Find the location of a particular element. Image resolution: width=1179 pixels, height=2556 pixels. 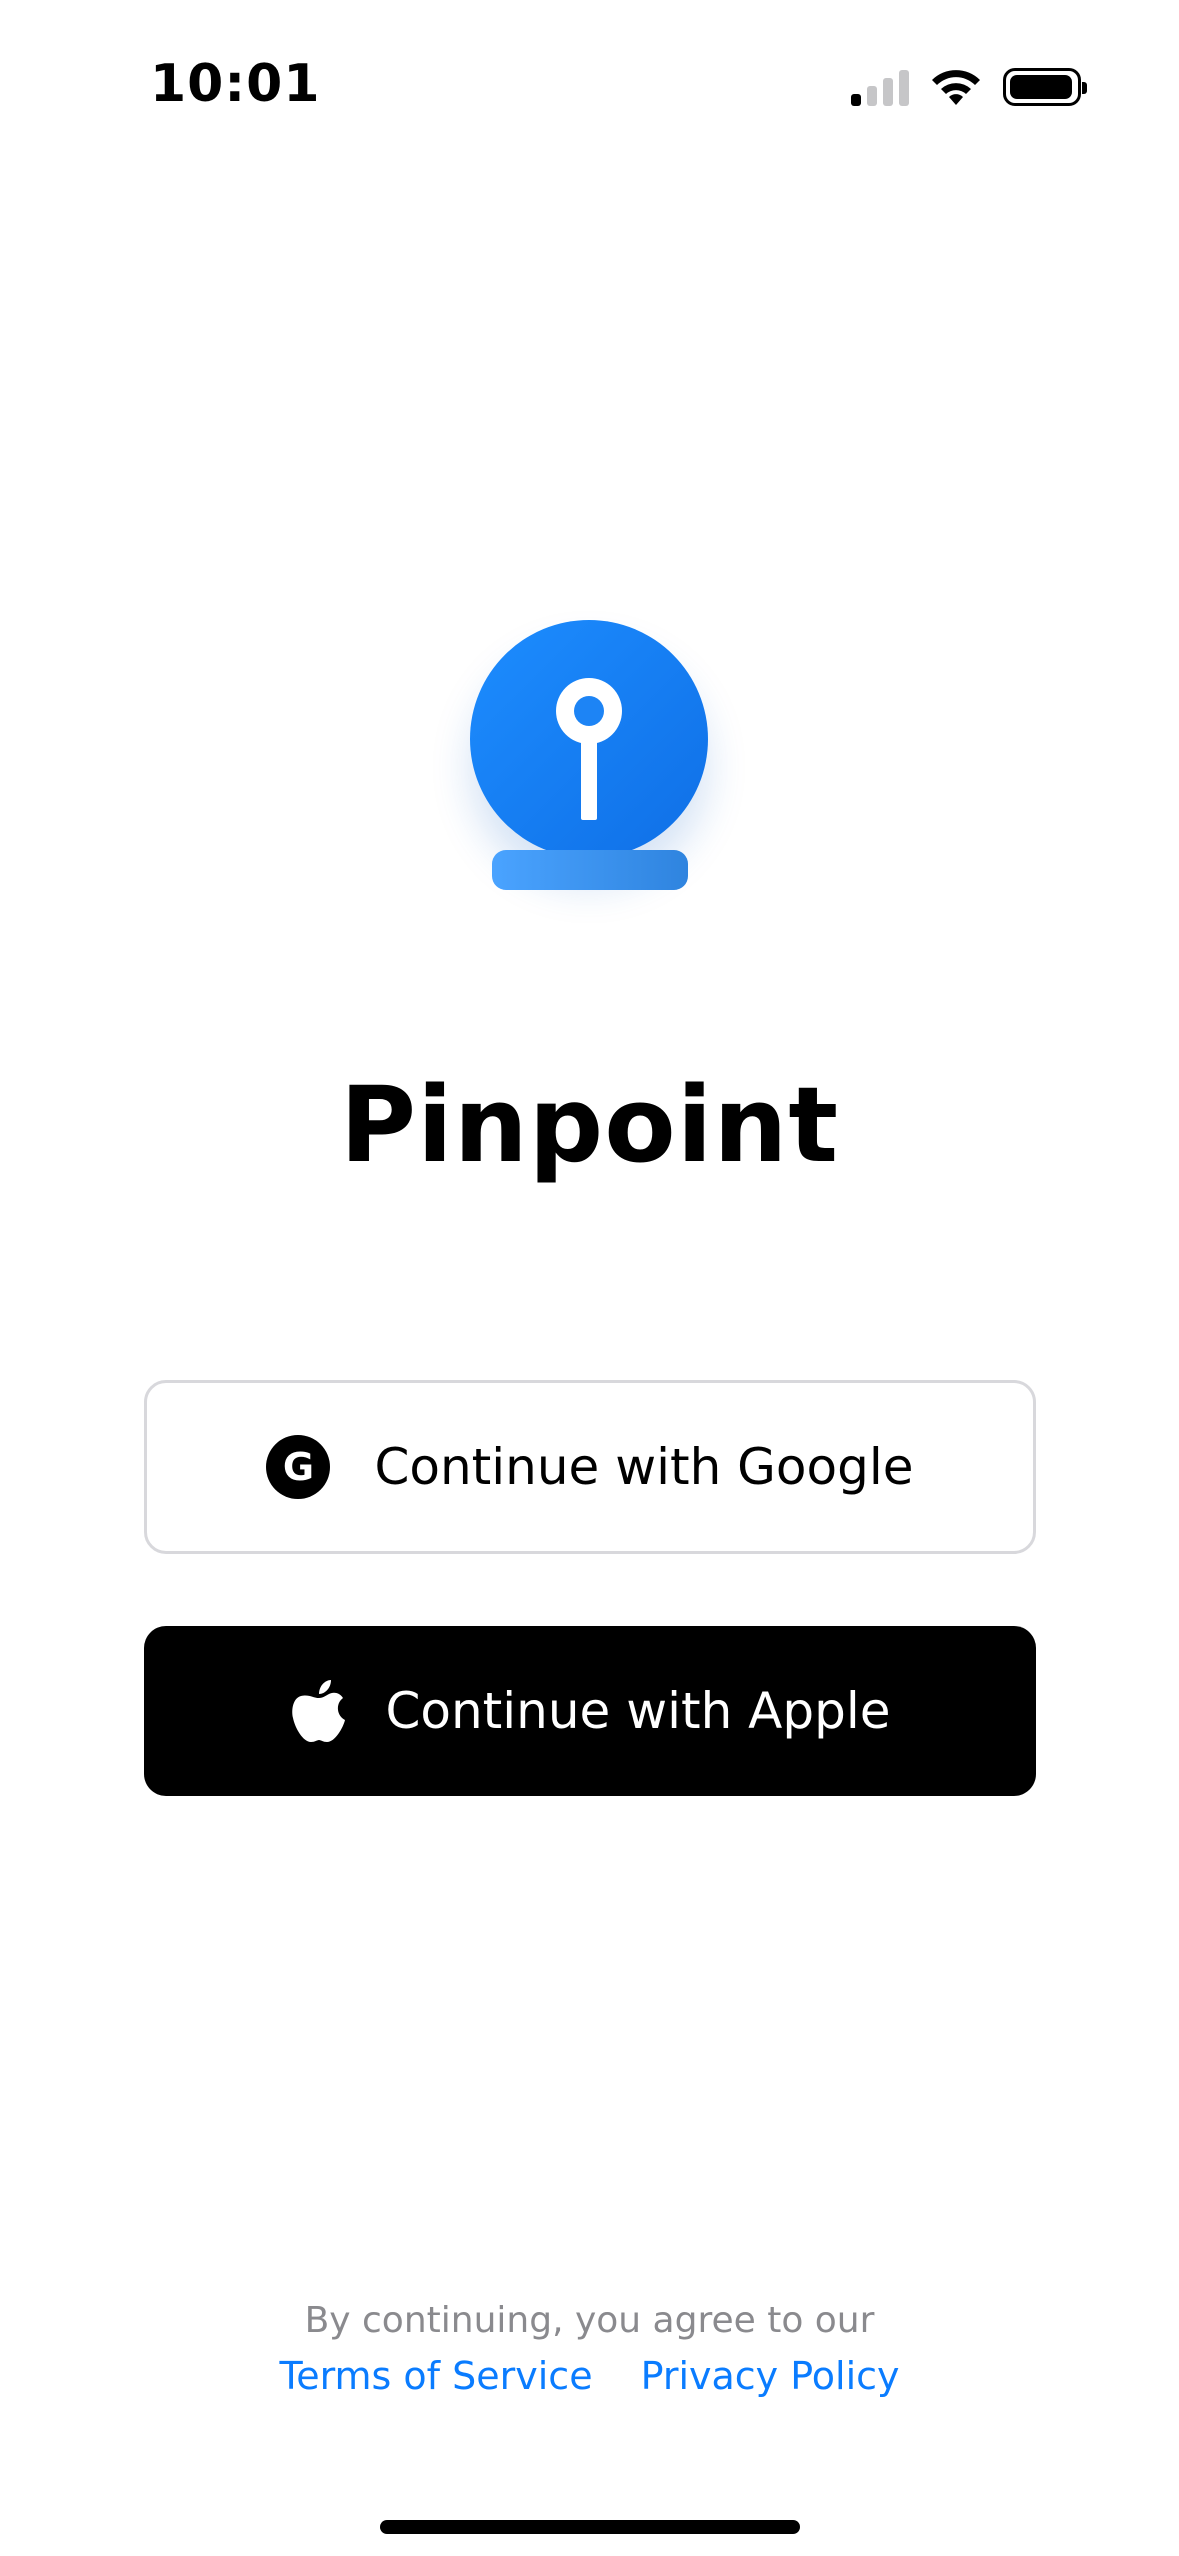

app-title: Pinpoint is located at coordinates (589, 1125).